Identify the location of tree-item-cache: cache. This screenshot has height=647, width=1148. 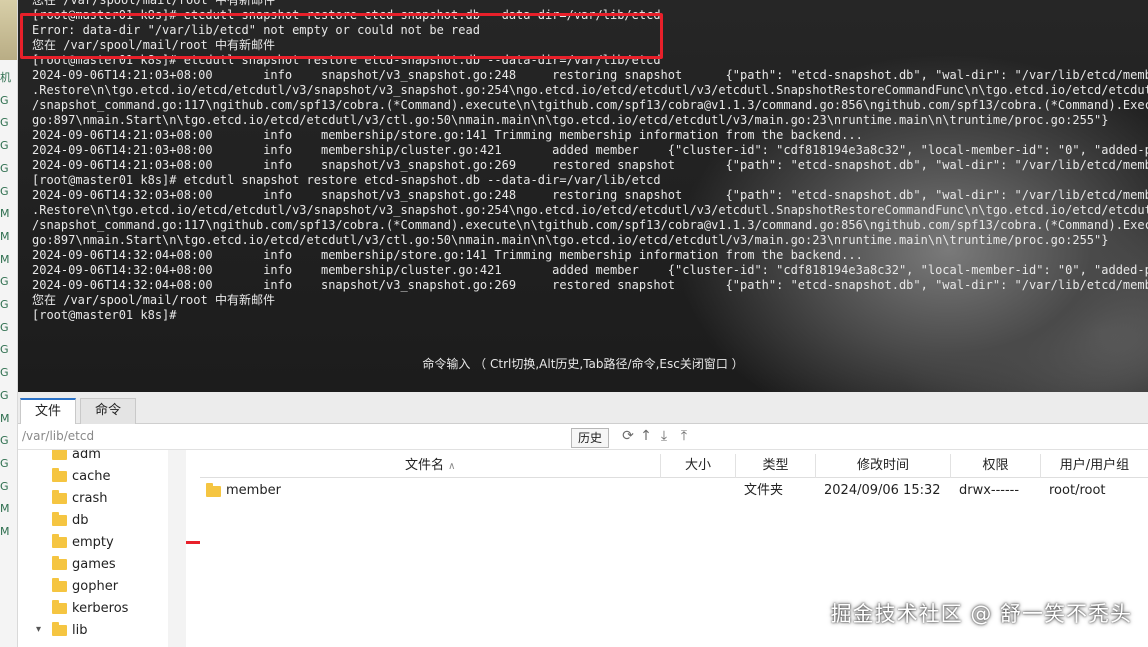
(101, 477).